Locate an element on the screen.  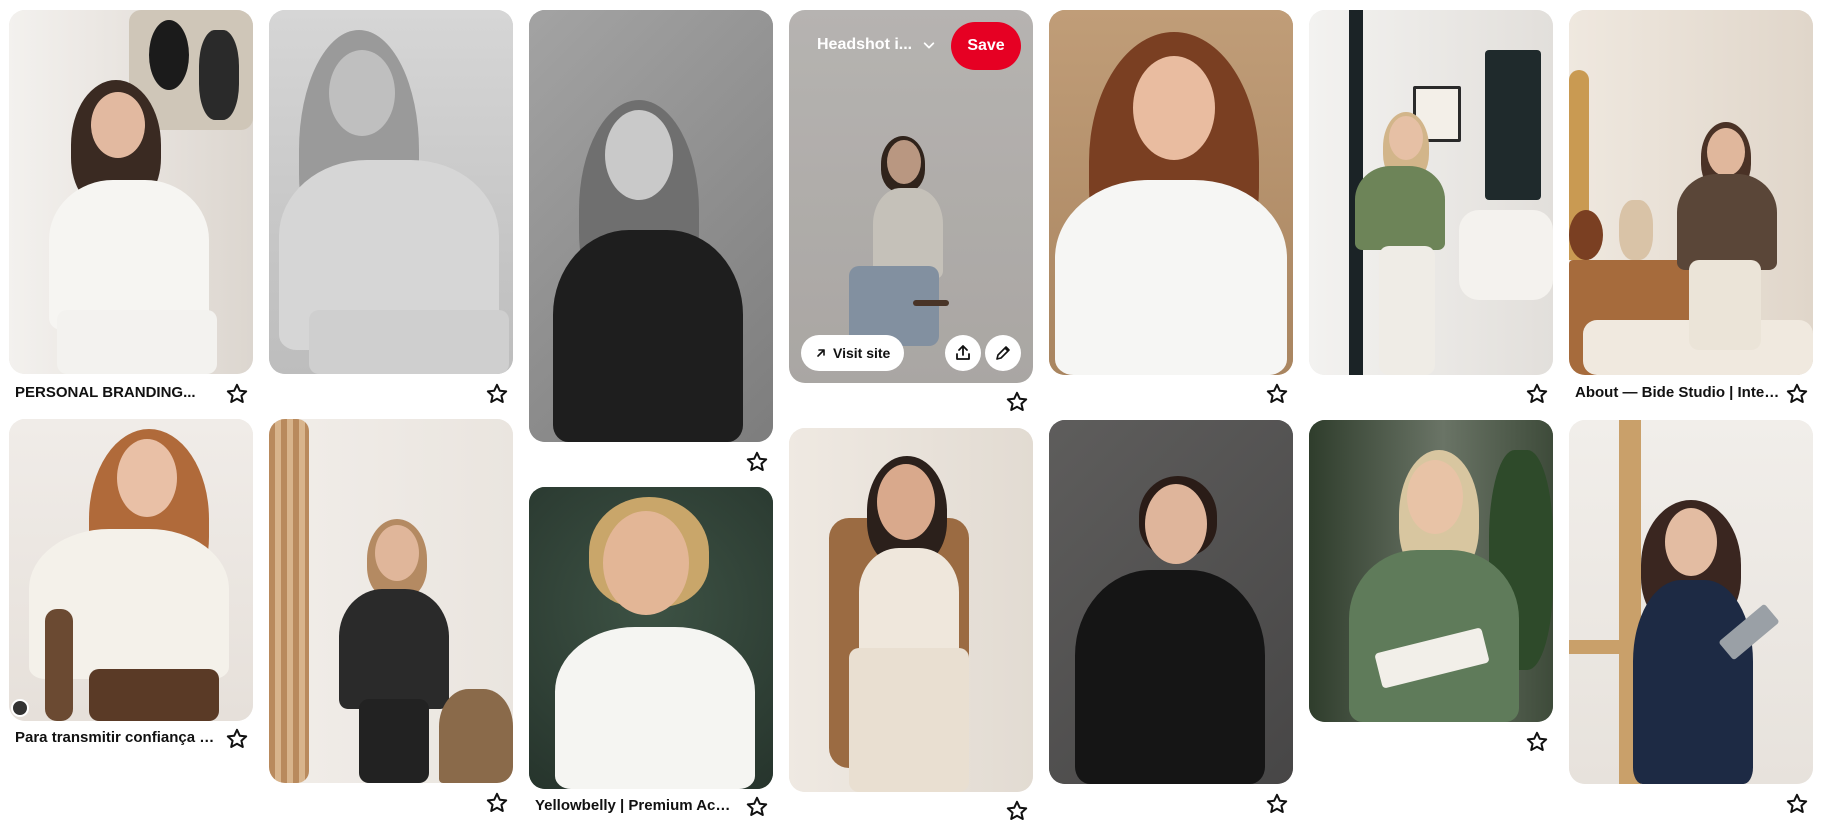
visit-site-label: Visit site is located at coordinates (862, 353).